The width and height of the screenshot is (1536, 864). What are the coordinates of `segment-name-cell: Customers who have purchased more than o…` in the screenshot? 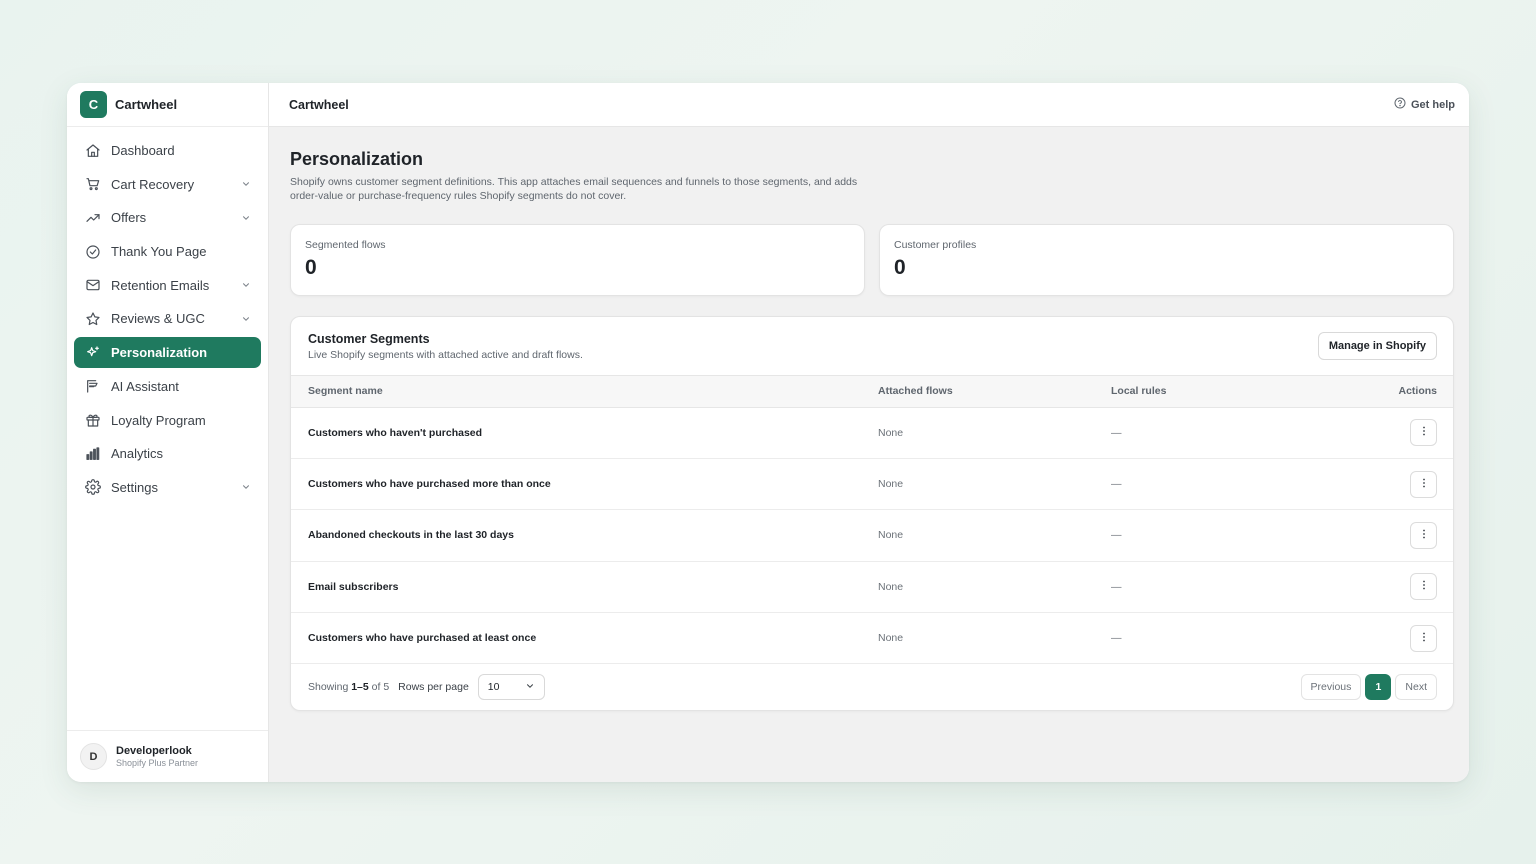 It's located at (584, 484).